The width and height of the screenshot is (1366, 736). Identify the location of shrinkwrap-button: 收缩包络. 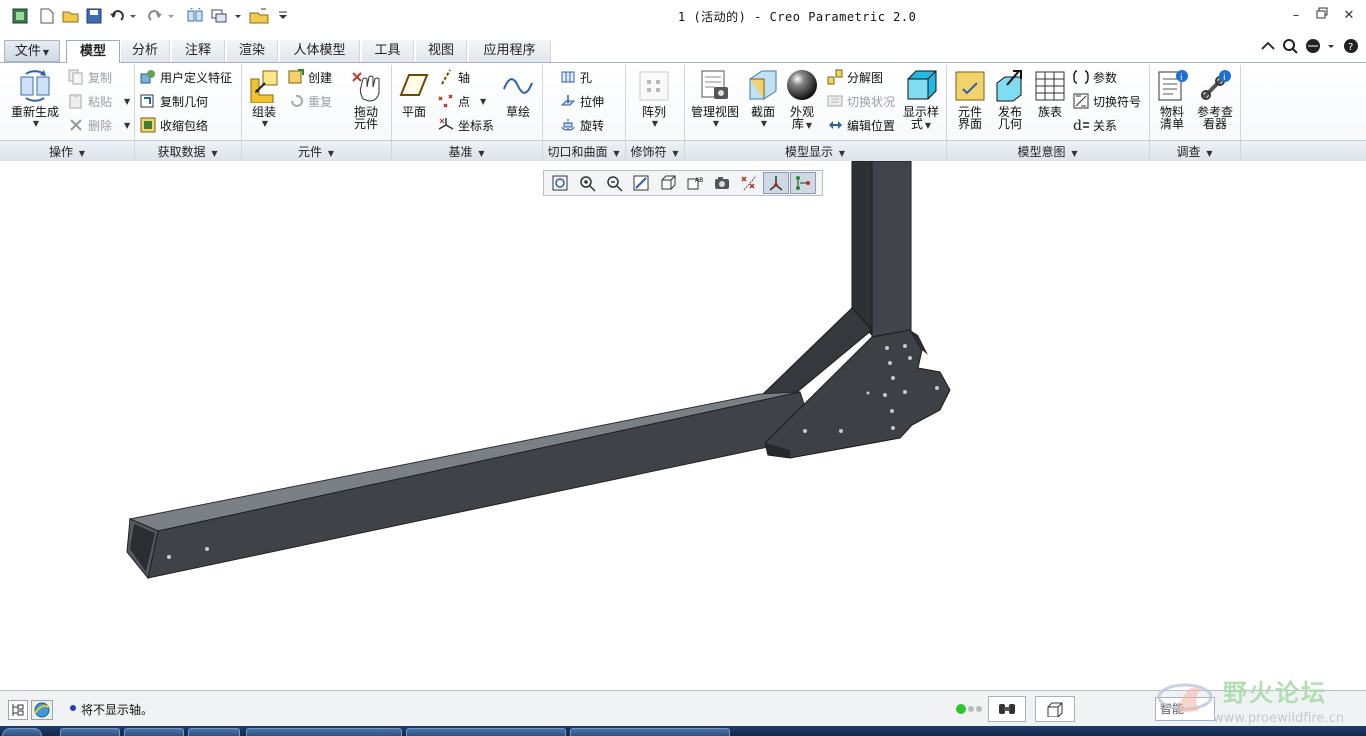
(174, 125).